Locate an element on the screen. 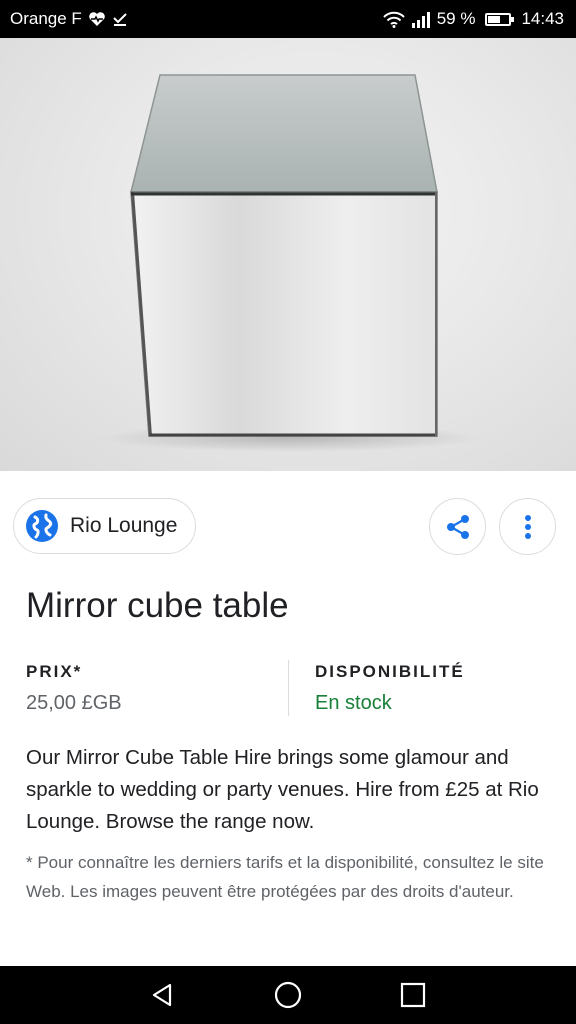  product-title: Mirror cube table is located at coordinates (157, 605).